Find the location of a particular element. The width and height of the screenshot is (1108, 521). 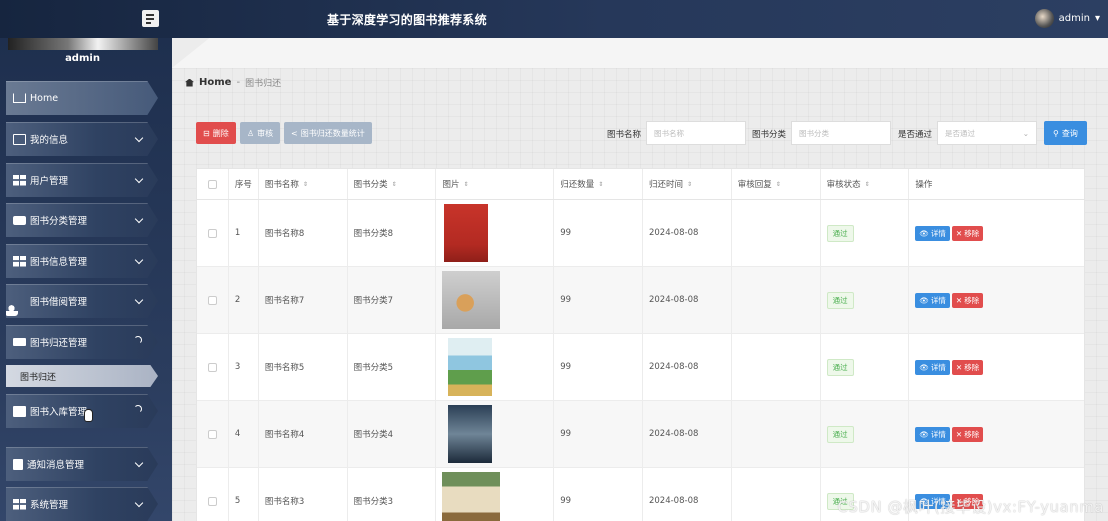

menu-toggle-icon is located at coordinates (150, 18).